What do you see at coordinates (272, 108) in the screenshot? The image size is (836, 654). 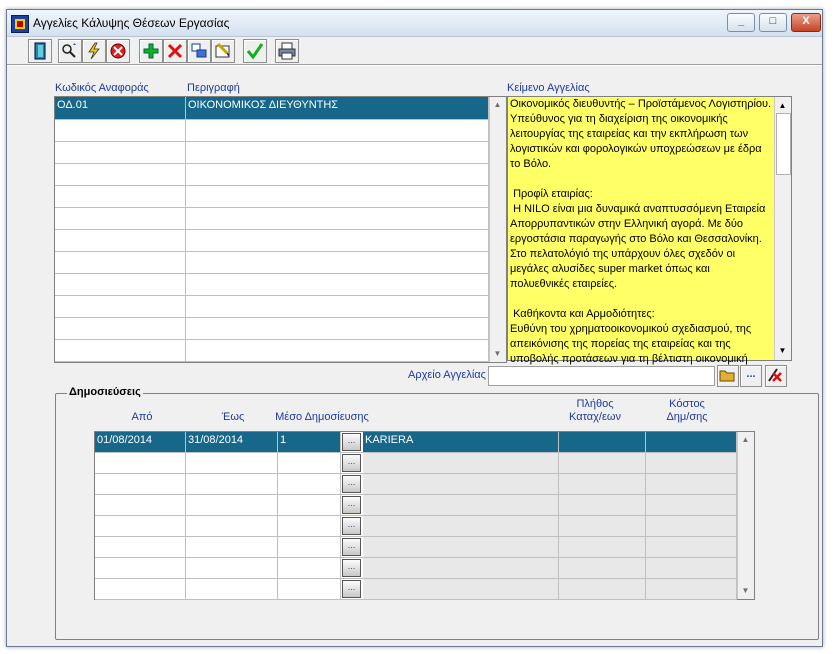 I see `table-row: ΟΔ.01 ΟΙΚΟΝΟΜΙΚΟΣ ΔΙΕΥΘΥΝΤΗΣ` at bounding box center [272, 108].